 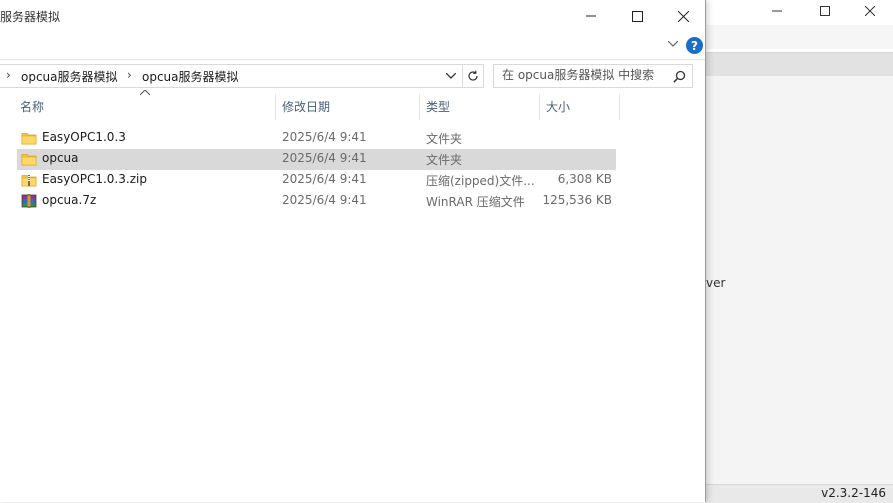 I want to click on column-header-modified: 修改日期, so click(x=347, y=107).